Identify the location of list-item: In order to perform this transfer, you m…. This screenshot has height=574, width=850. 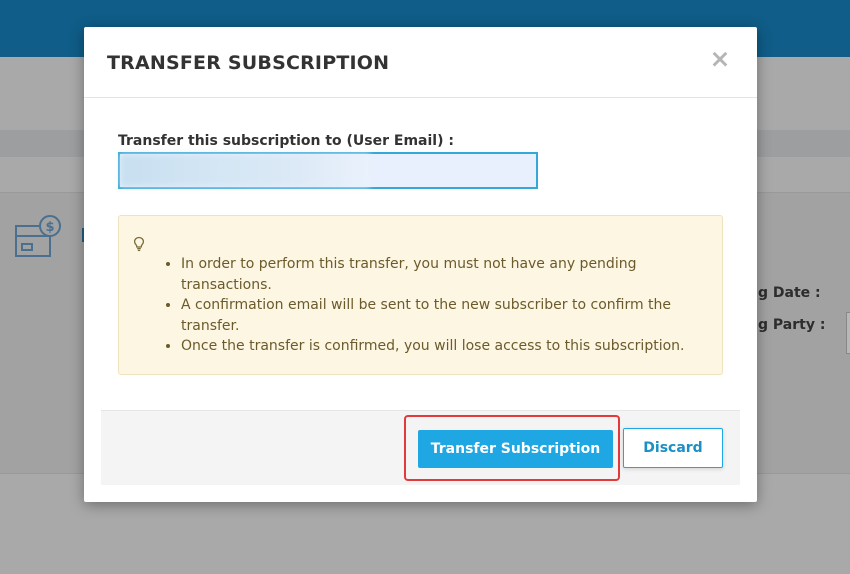
(441, 274).